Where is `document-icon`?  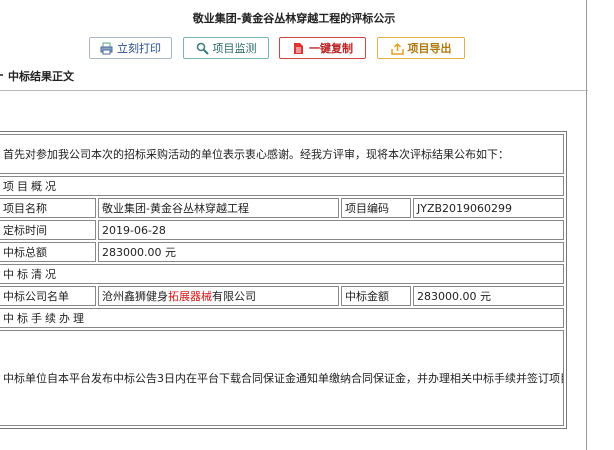
document-icon is located at coordinates (298, 48).